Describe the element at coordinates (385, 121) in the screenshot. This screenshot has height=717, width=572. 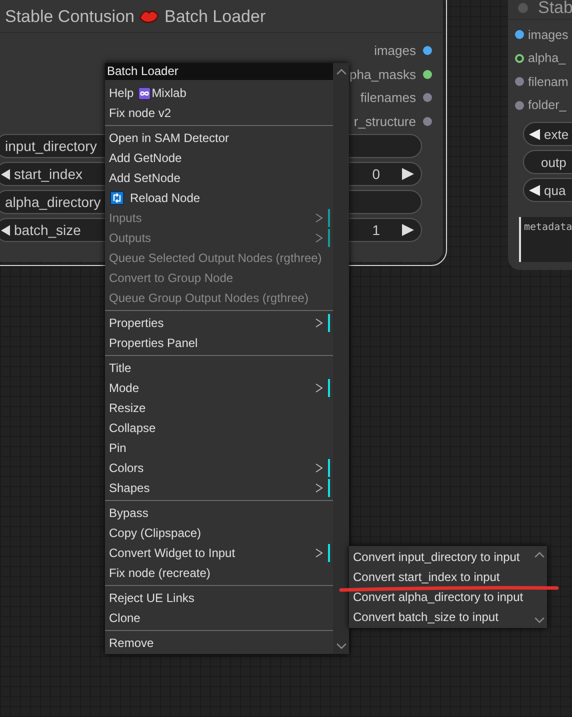
I see `output-label: r_structure` at that location.